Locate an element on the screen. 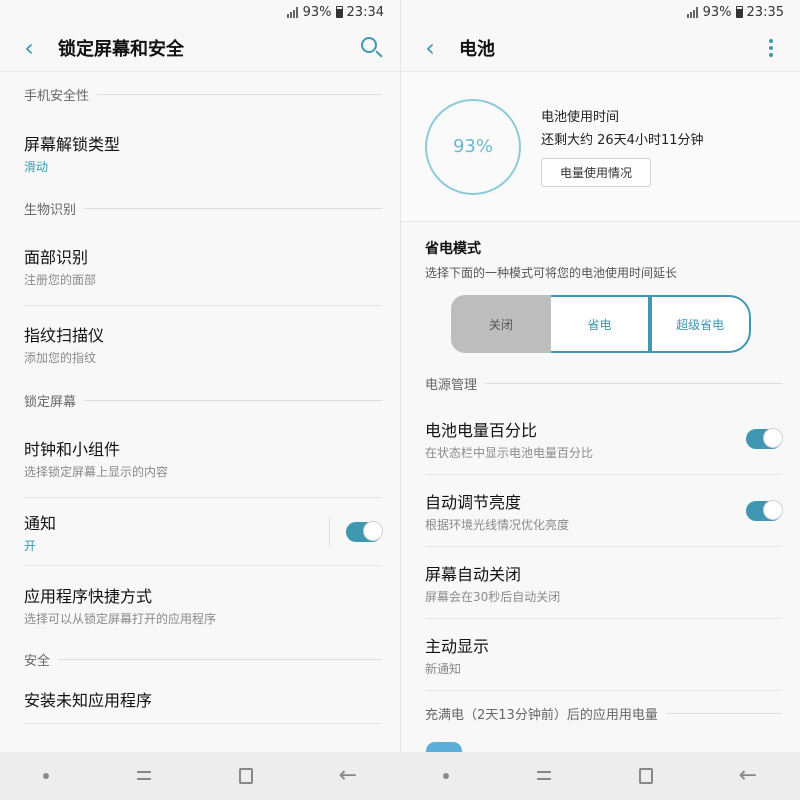 The height and width of the screenshot is (800, 800). notifications-toggle is located at coordinates (364, 531).